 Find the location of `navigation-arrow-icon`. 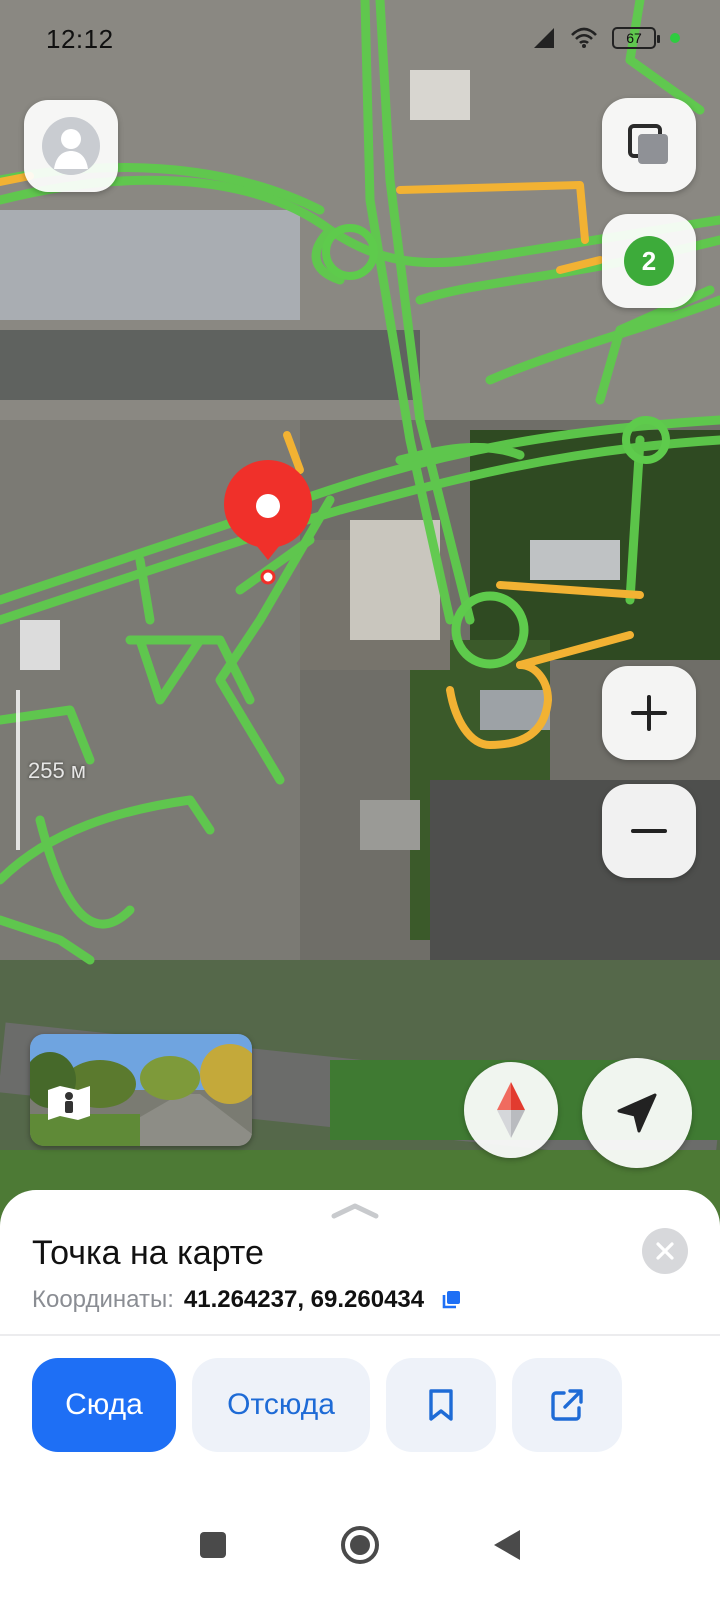

navigation-arrow-icon is located at coordinates (637, 1113).